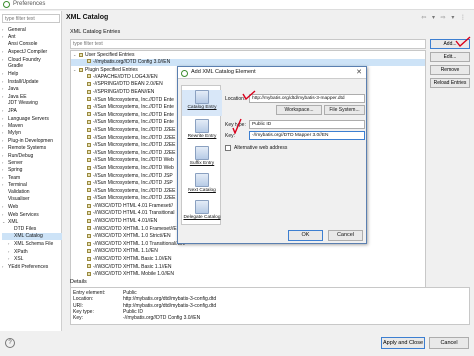  What do you see at coordinates (359, 72) in the screenshot?
I see `close-icon: ✕` at bounding box center [359, 72].